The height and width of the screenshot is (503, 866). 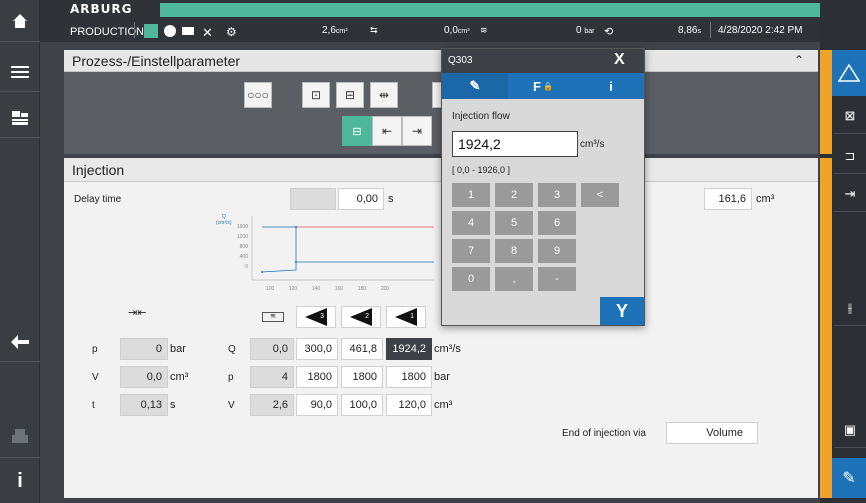 What do you see at coordinates (760, 30) in the screenshot?
I see `datetime: 4/28/2020 2:42 PM` at bounding box center [760, 30].